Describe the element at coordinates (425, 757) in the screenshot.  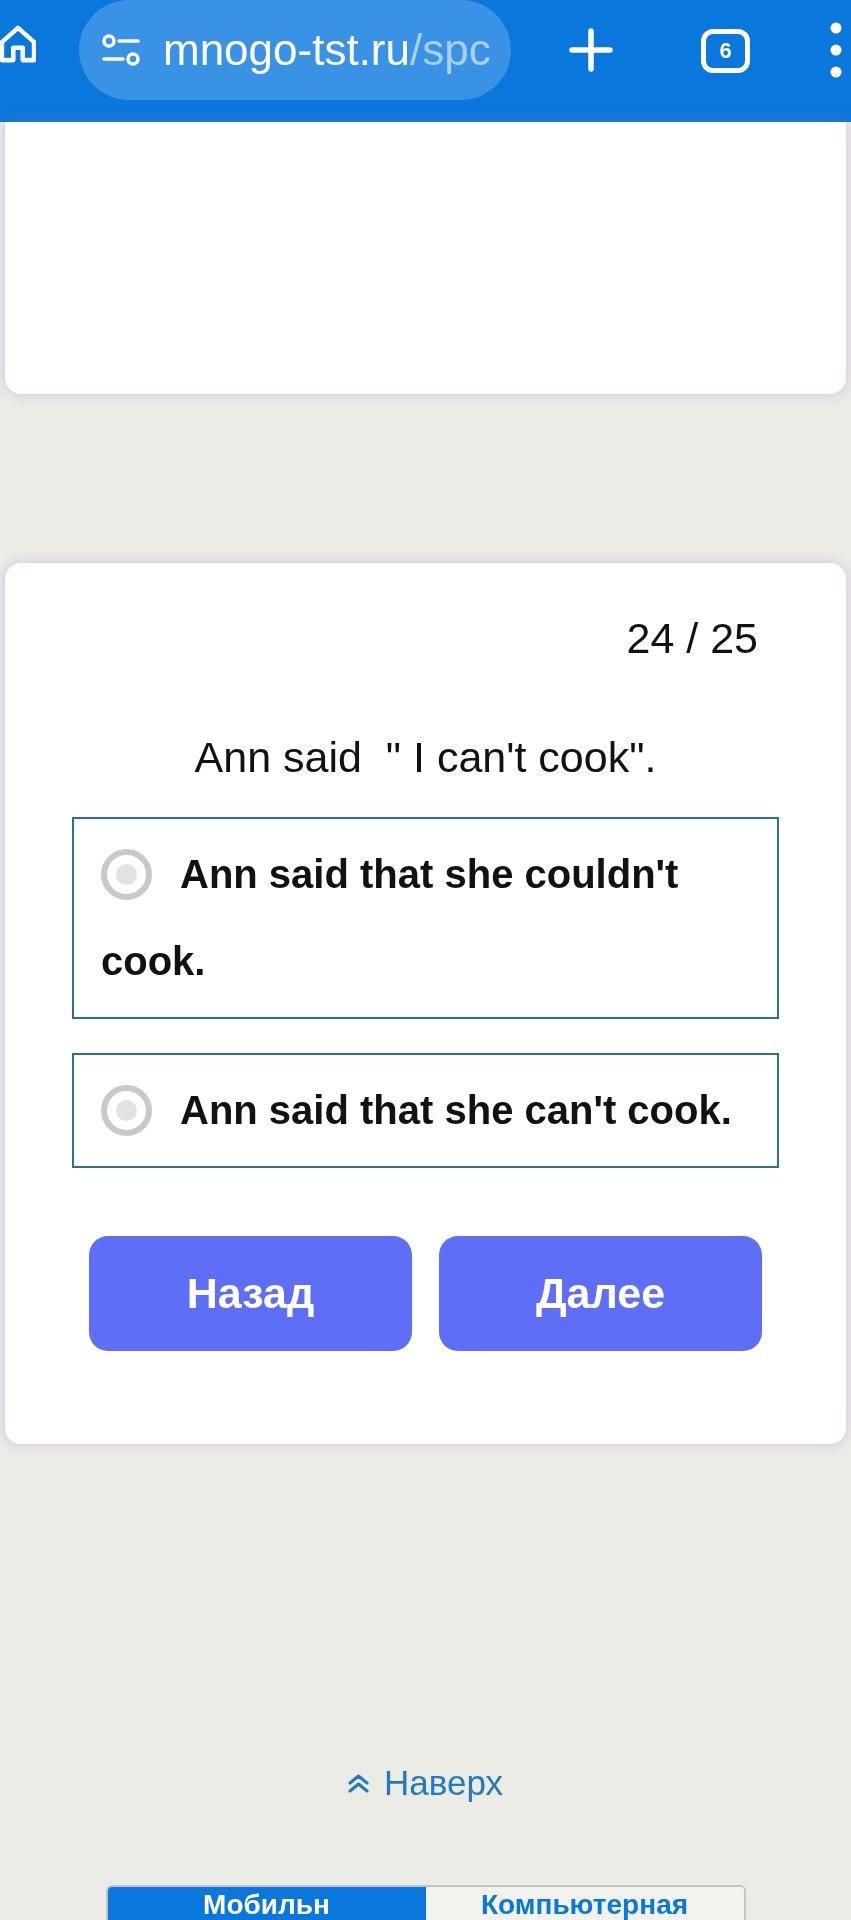
I see `question-text: Ann said " I can't cook".` at that location.